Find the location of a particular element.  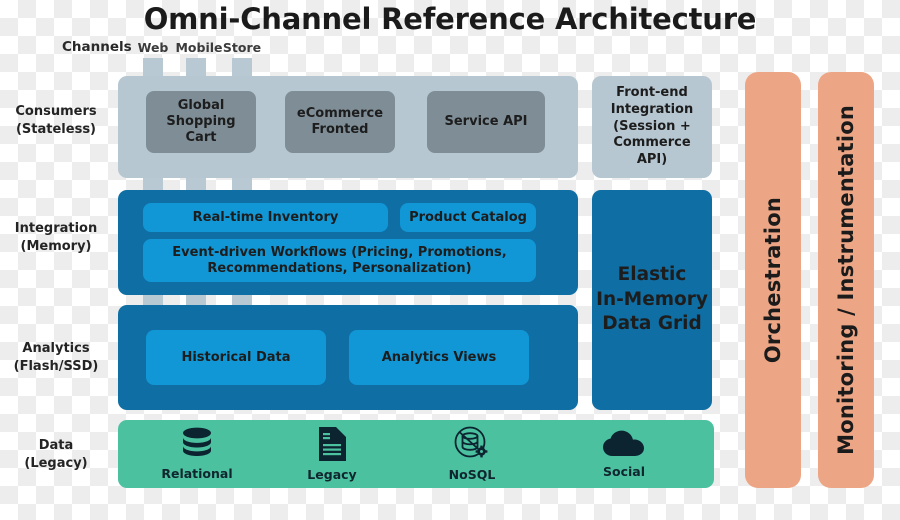

analytics-box-historical-data: Historical Data is located at coordinates (236, 357).